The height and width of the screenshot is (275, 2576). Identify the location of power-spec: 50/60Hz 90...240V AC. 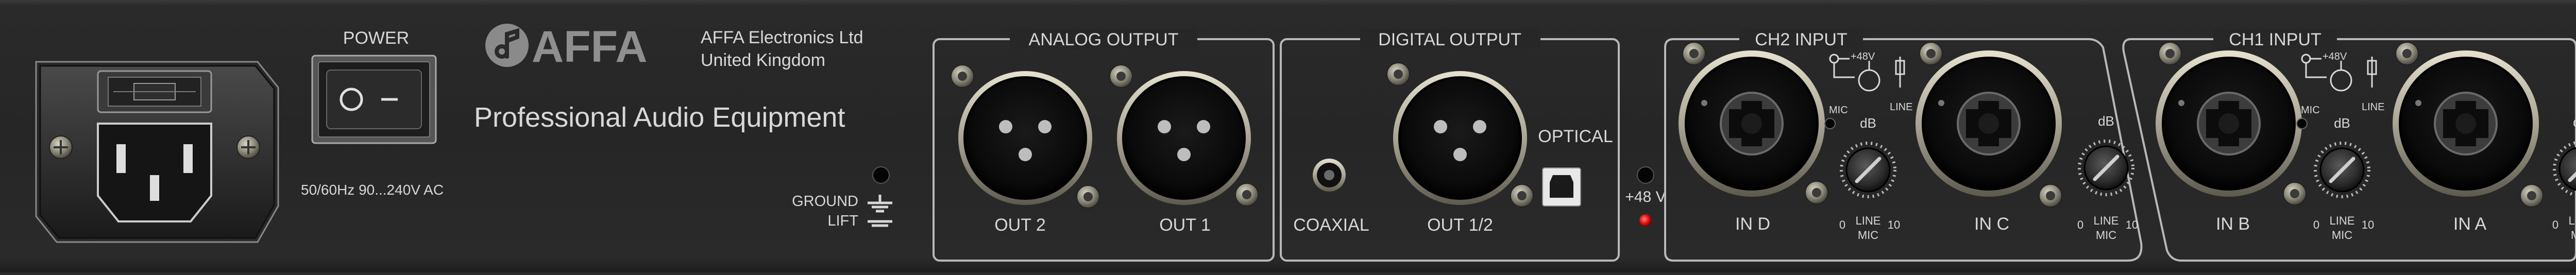
(372, 190).